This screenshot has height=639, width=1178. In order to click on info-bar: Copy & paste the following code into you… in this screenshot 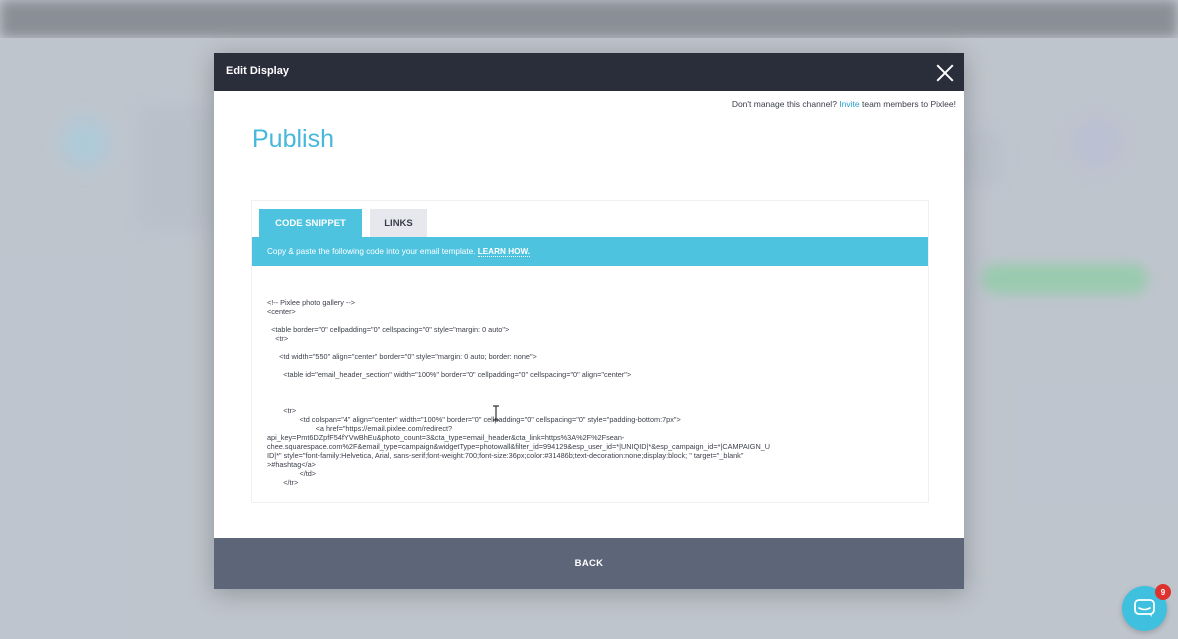, I will do `click(590, 251)`.